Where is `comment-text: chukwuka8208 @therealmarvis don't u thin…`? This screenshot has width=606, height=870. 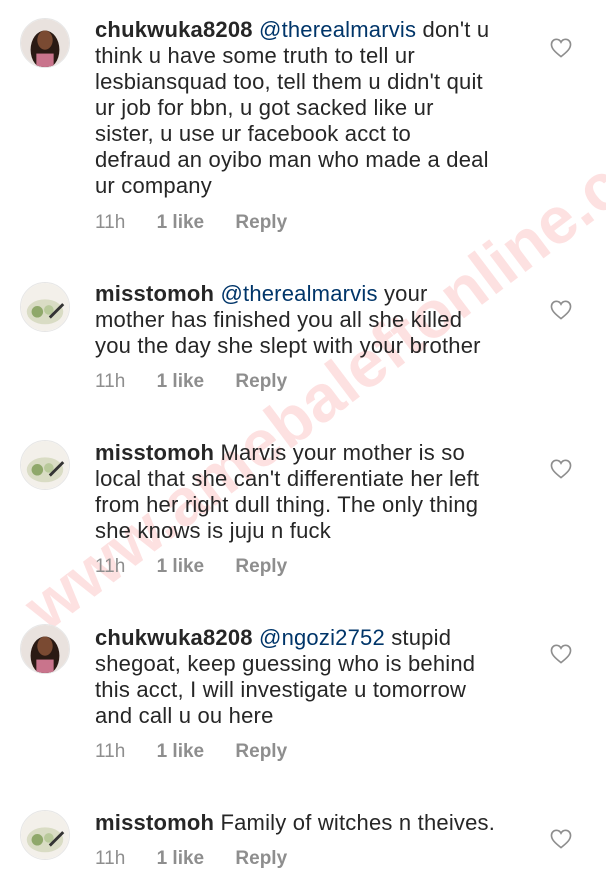 comment-text: chukwuka8208 @therealmarvis don't u thin… is located at coordinates (292, 107).